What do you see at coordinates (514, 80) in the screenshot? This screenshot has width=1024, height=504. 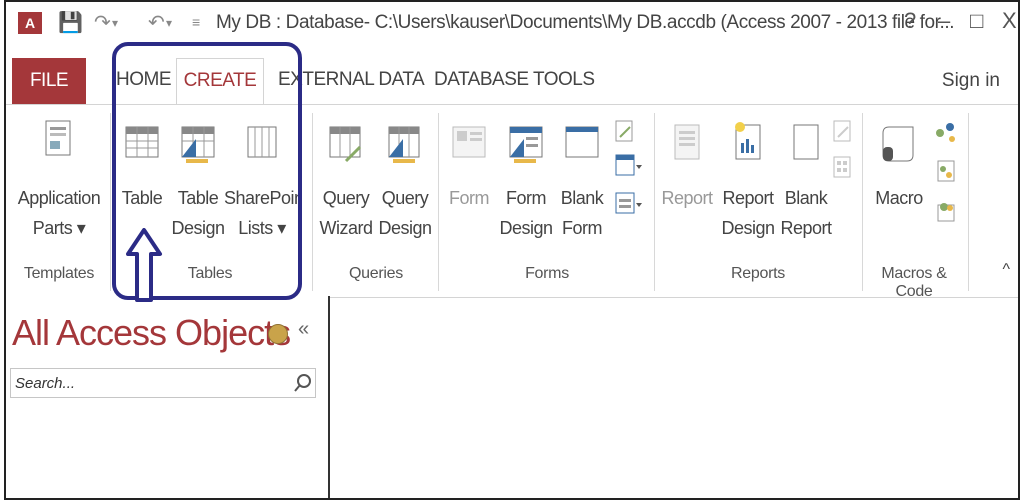 I see `tab-database-tools: DATABASE TOOLS` at bounding box center [514, 80].